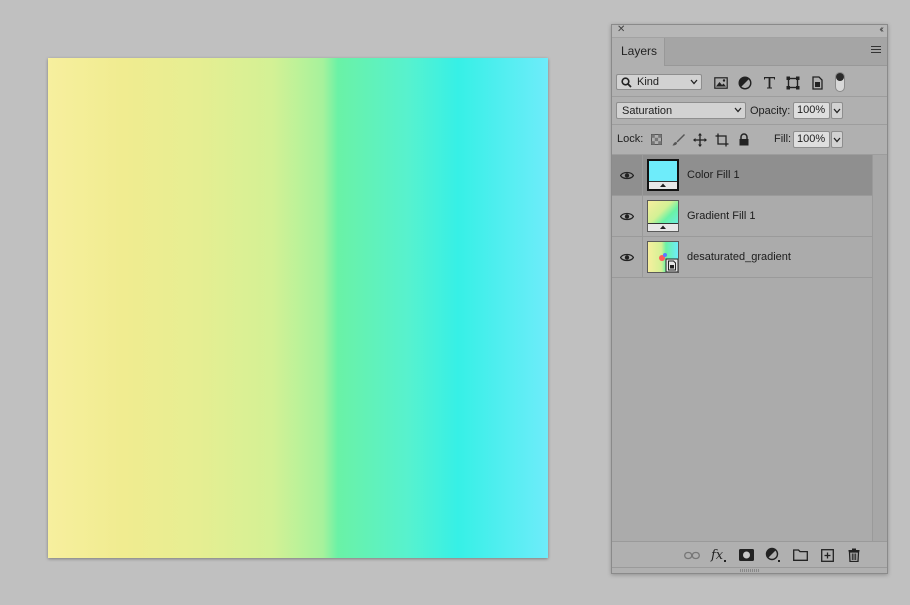 The width and height of the screenshot is (910, 605). I want to click on new-layer-icon, so click(827, 555).